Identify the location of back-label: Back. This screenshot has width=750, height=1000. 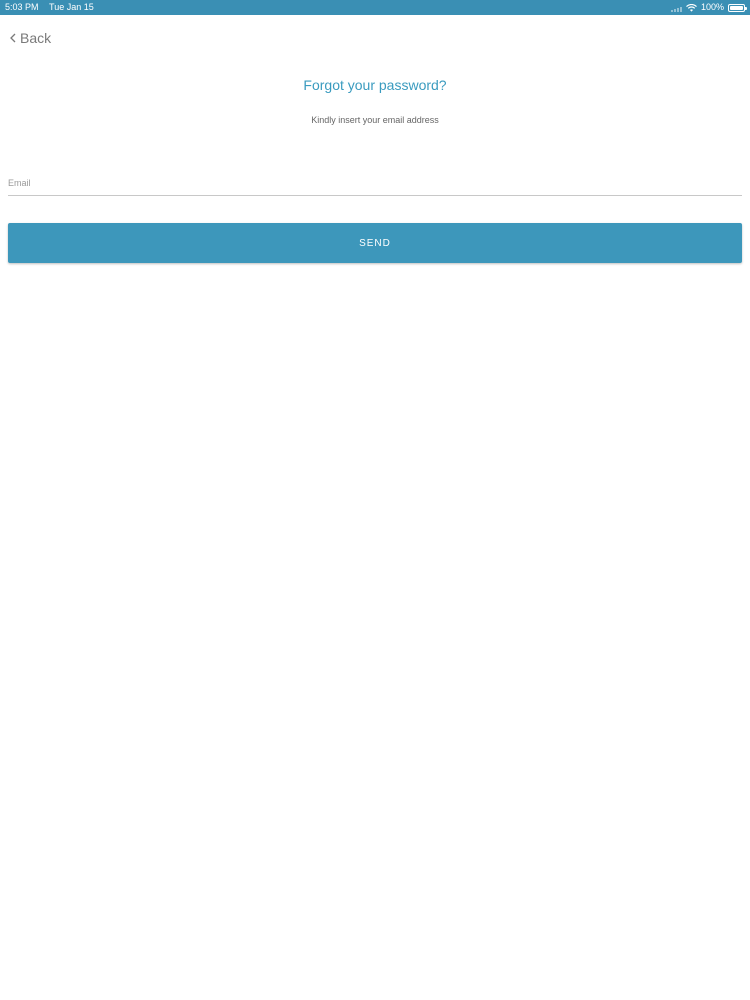
(36, 38).